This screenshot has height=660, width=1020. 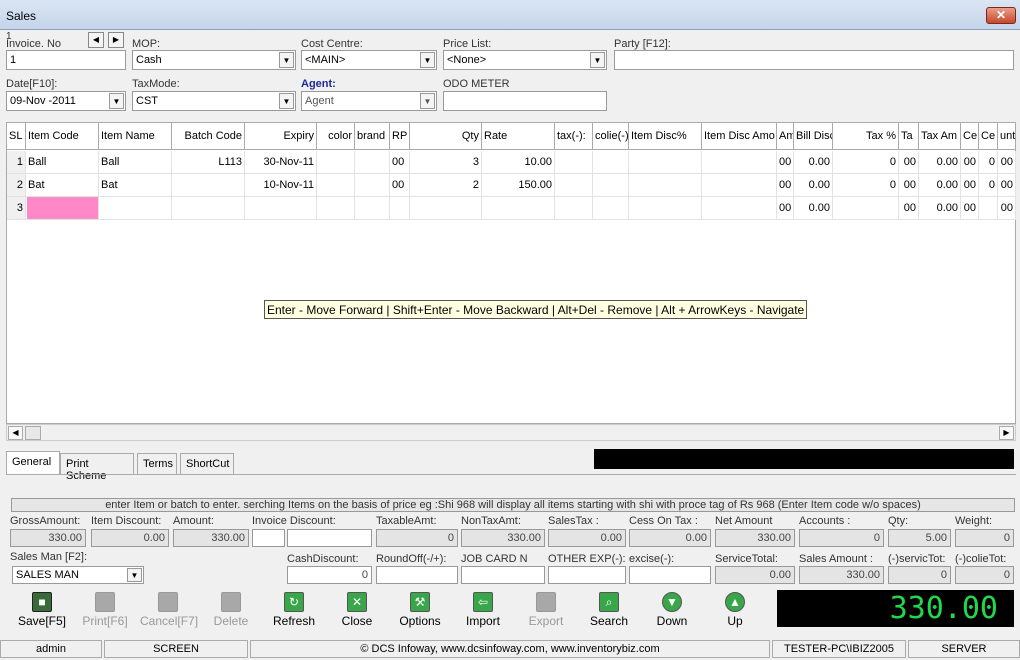 What do you see at coordinates (735, 610) in the screenshot?
I see `up-button: ▲ Up` at bounding box center [735, 610].